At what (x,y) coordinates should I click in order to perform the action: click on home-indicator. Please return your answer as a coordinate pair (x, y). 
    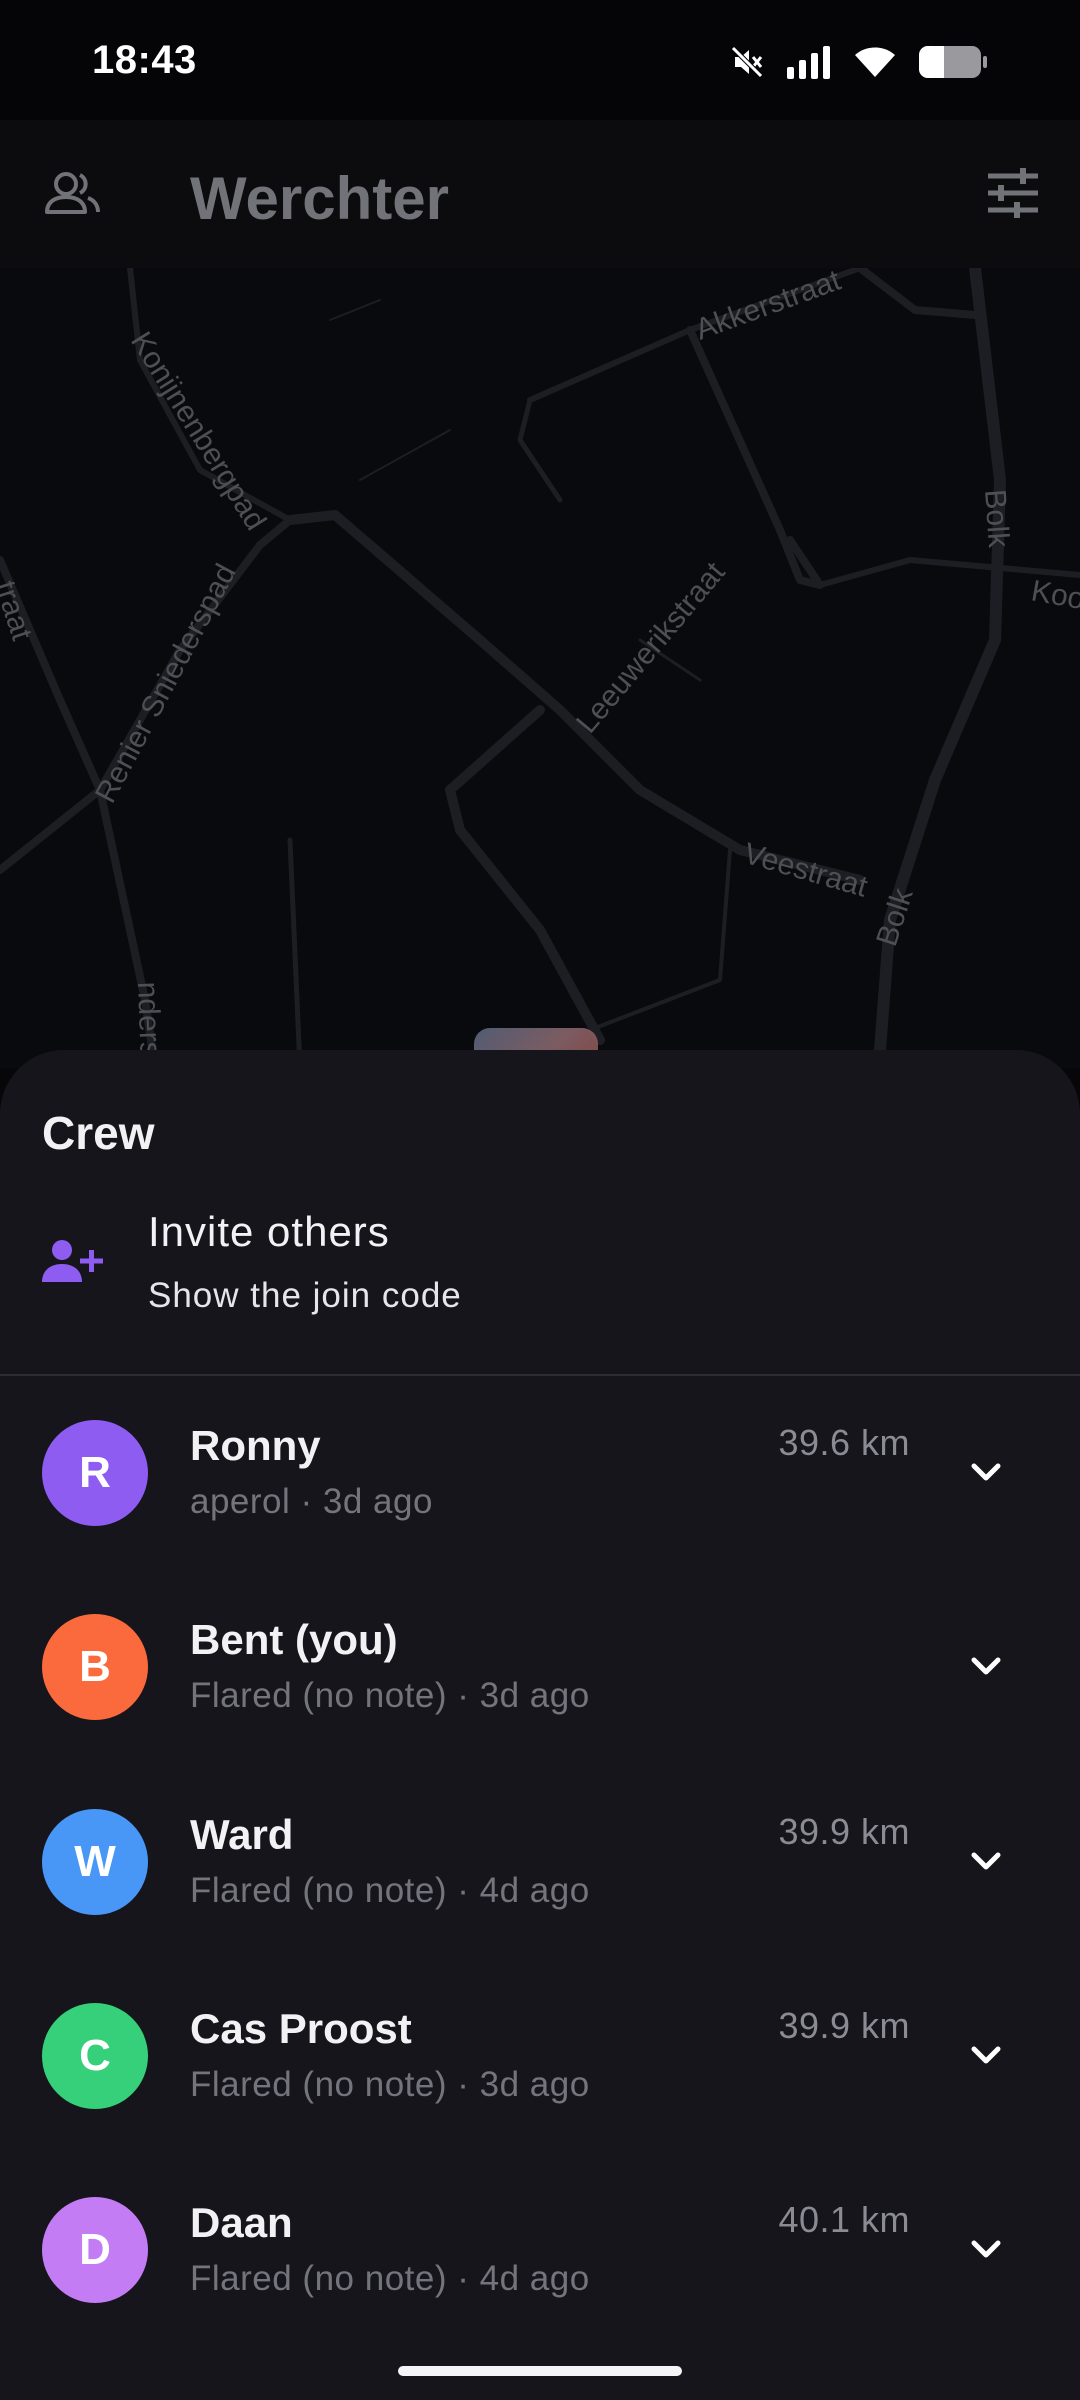
    Looking at the image, I should click on (540, 2371).